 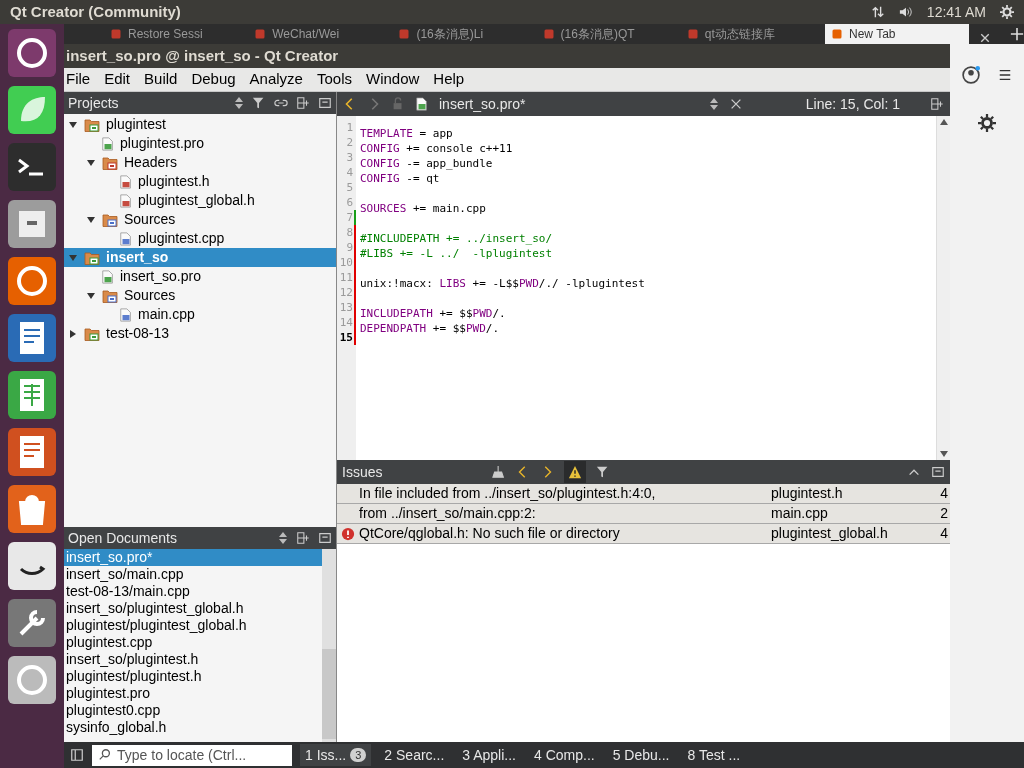 What do you see at coordinates (852, 104) in the screenshot?
I see `cursor-position: Line: 15, Col: 1` at bounding box center [852, 104].